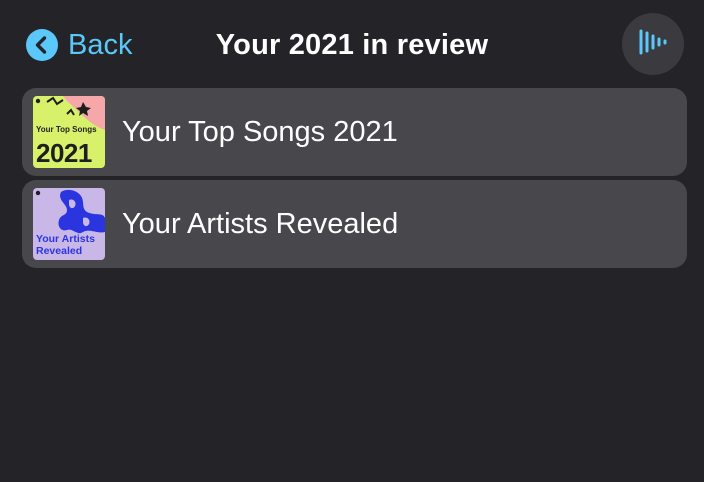 The image size is (704, 482). I want to click on list-item-label: Your Artists Revealed, so click(260, 224).